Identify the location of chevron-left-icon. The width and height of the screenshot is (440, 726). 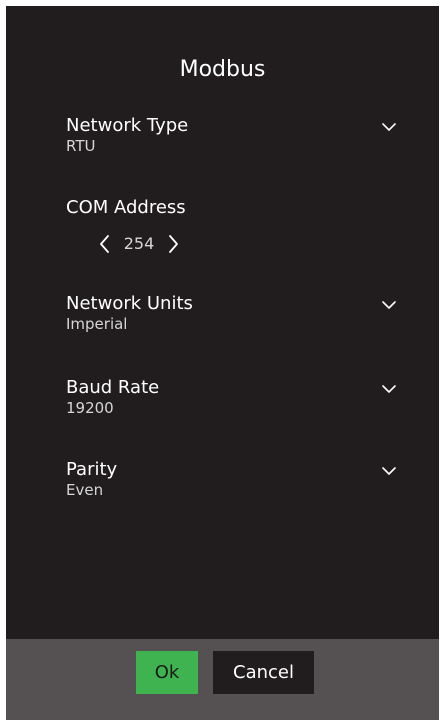
(104, 244).